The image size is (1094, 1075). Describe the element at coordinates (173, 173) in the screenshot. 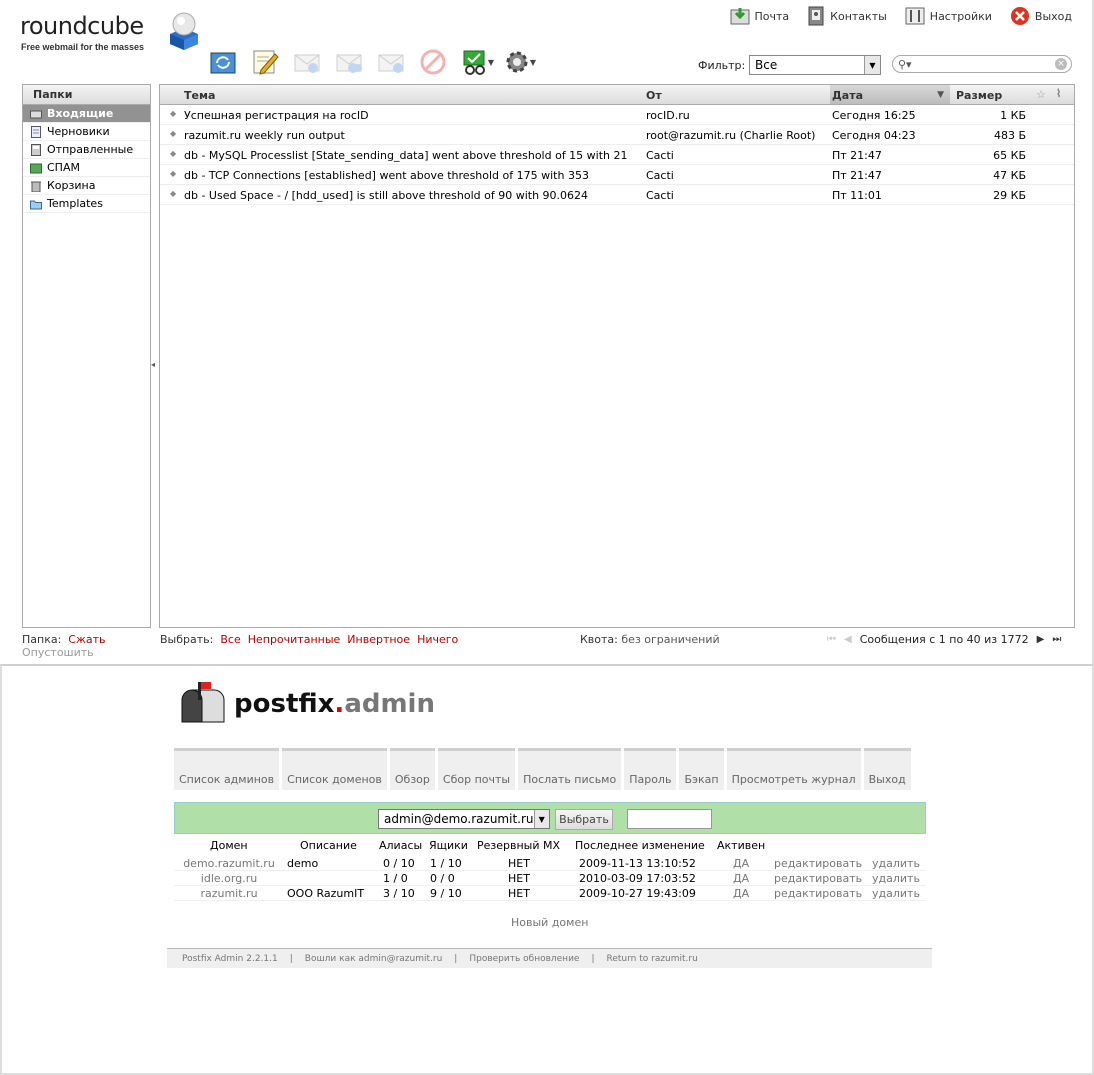

I see `message-status-icon: ◆` at that location.